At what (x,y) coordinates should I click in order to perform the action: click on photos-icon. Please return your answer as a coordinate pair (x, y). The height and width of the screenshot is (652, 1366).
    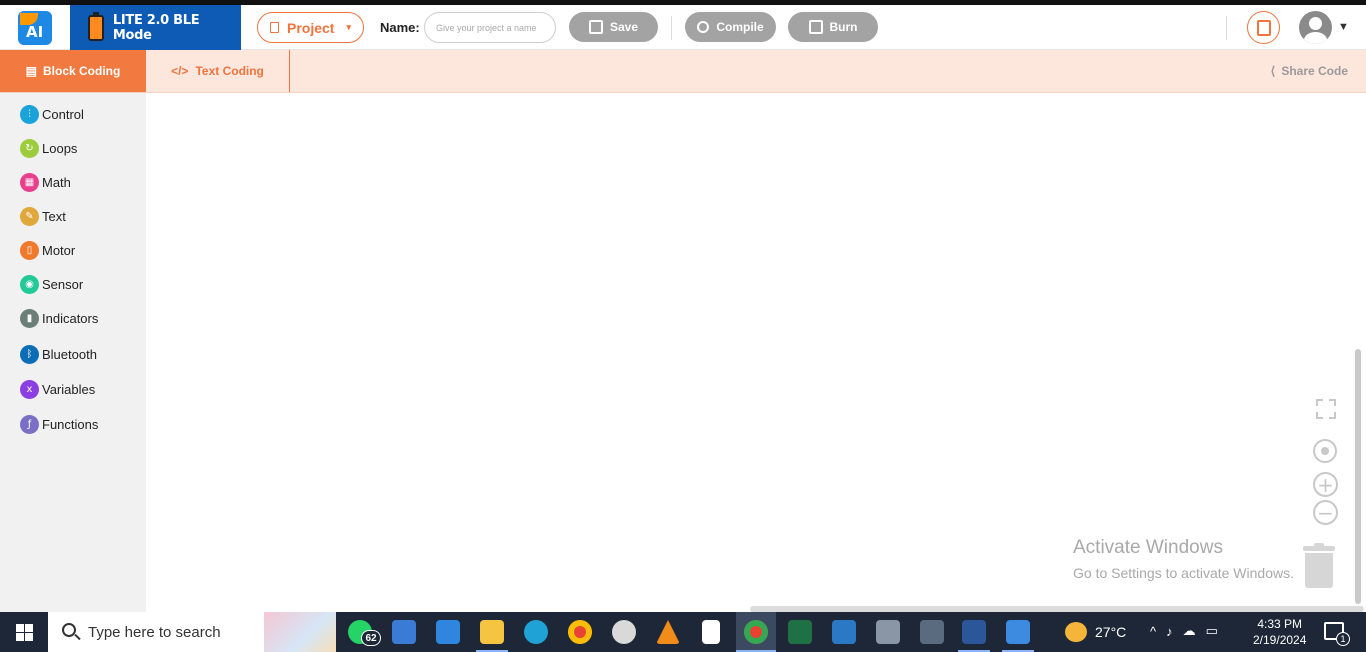
    Looking at the image, I should click on (1018, 632).